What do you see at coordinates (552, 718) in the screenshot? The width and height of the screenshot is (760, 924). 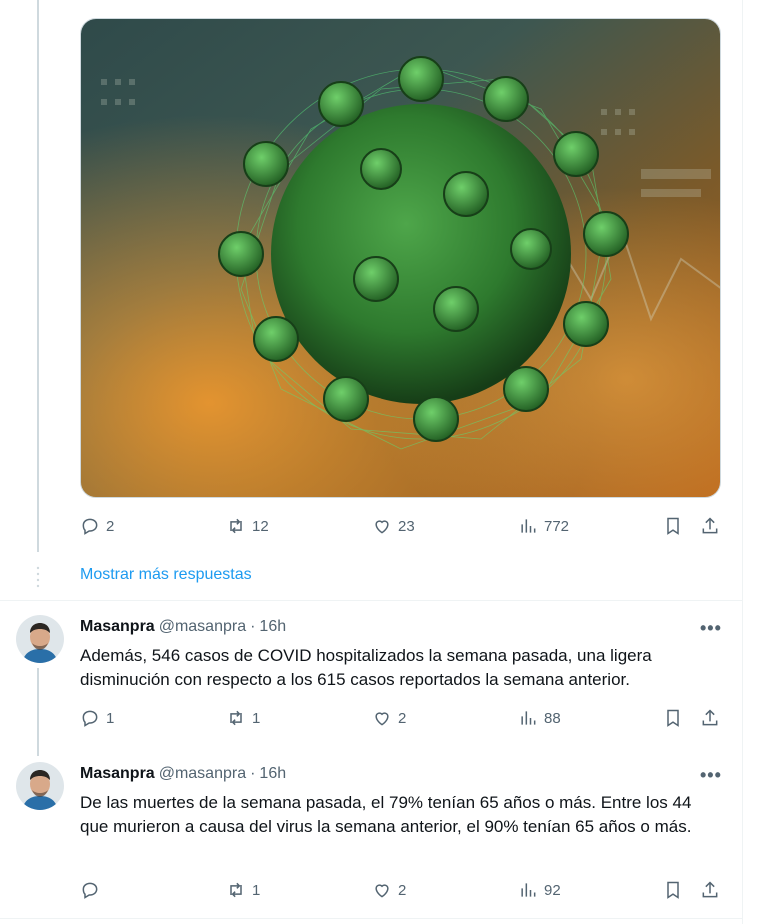 I see `view-count: 88` at bounding box center [552, 718].